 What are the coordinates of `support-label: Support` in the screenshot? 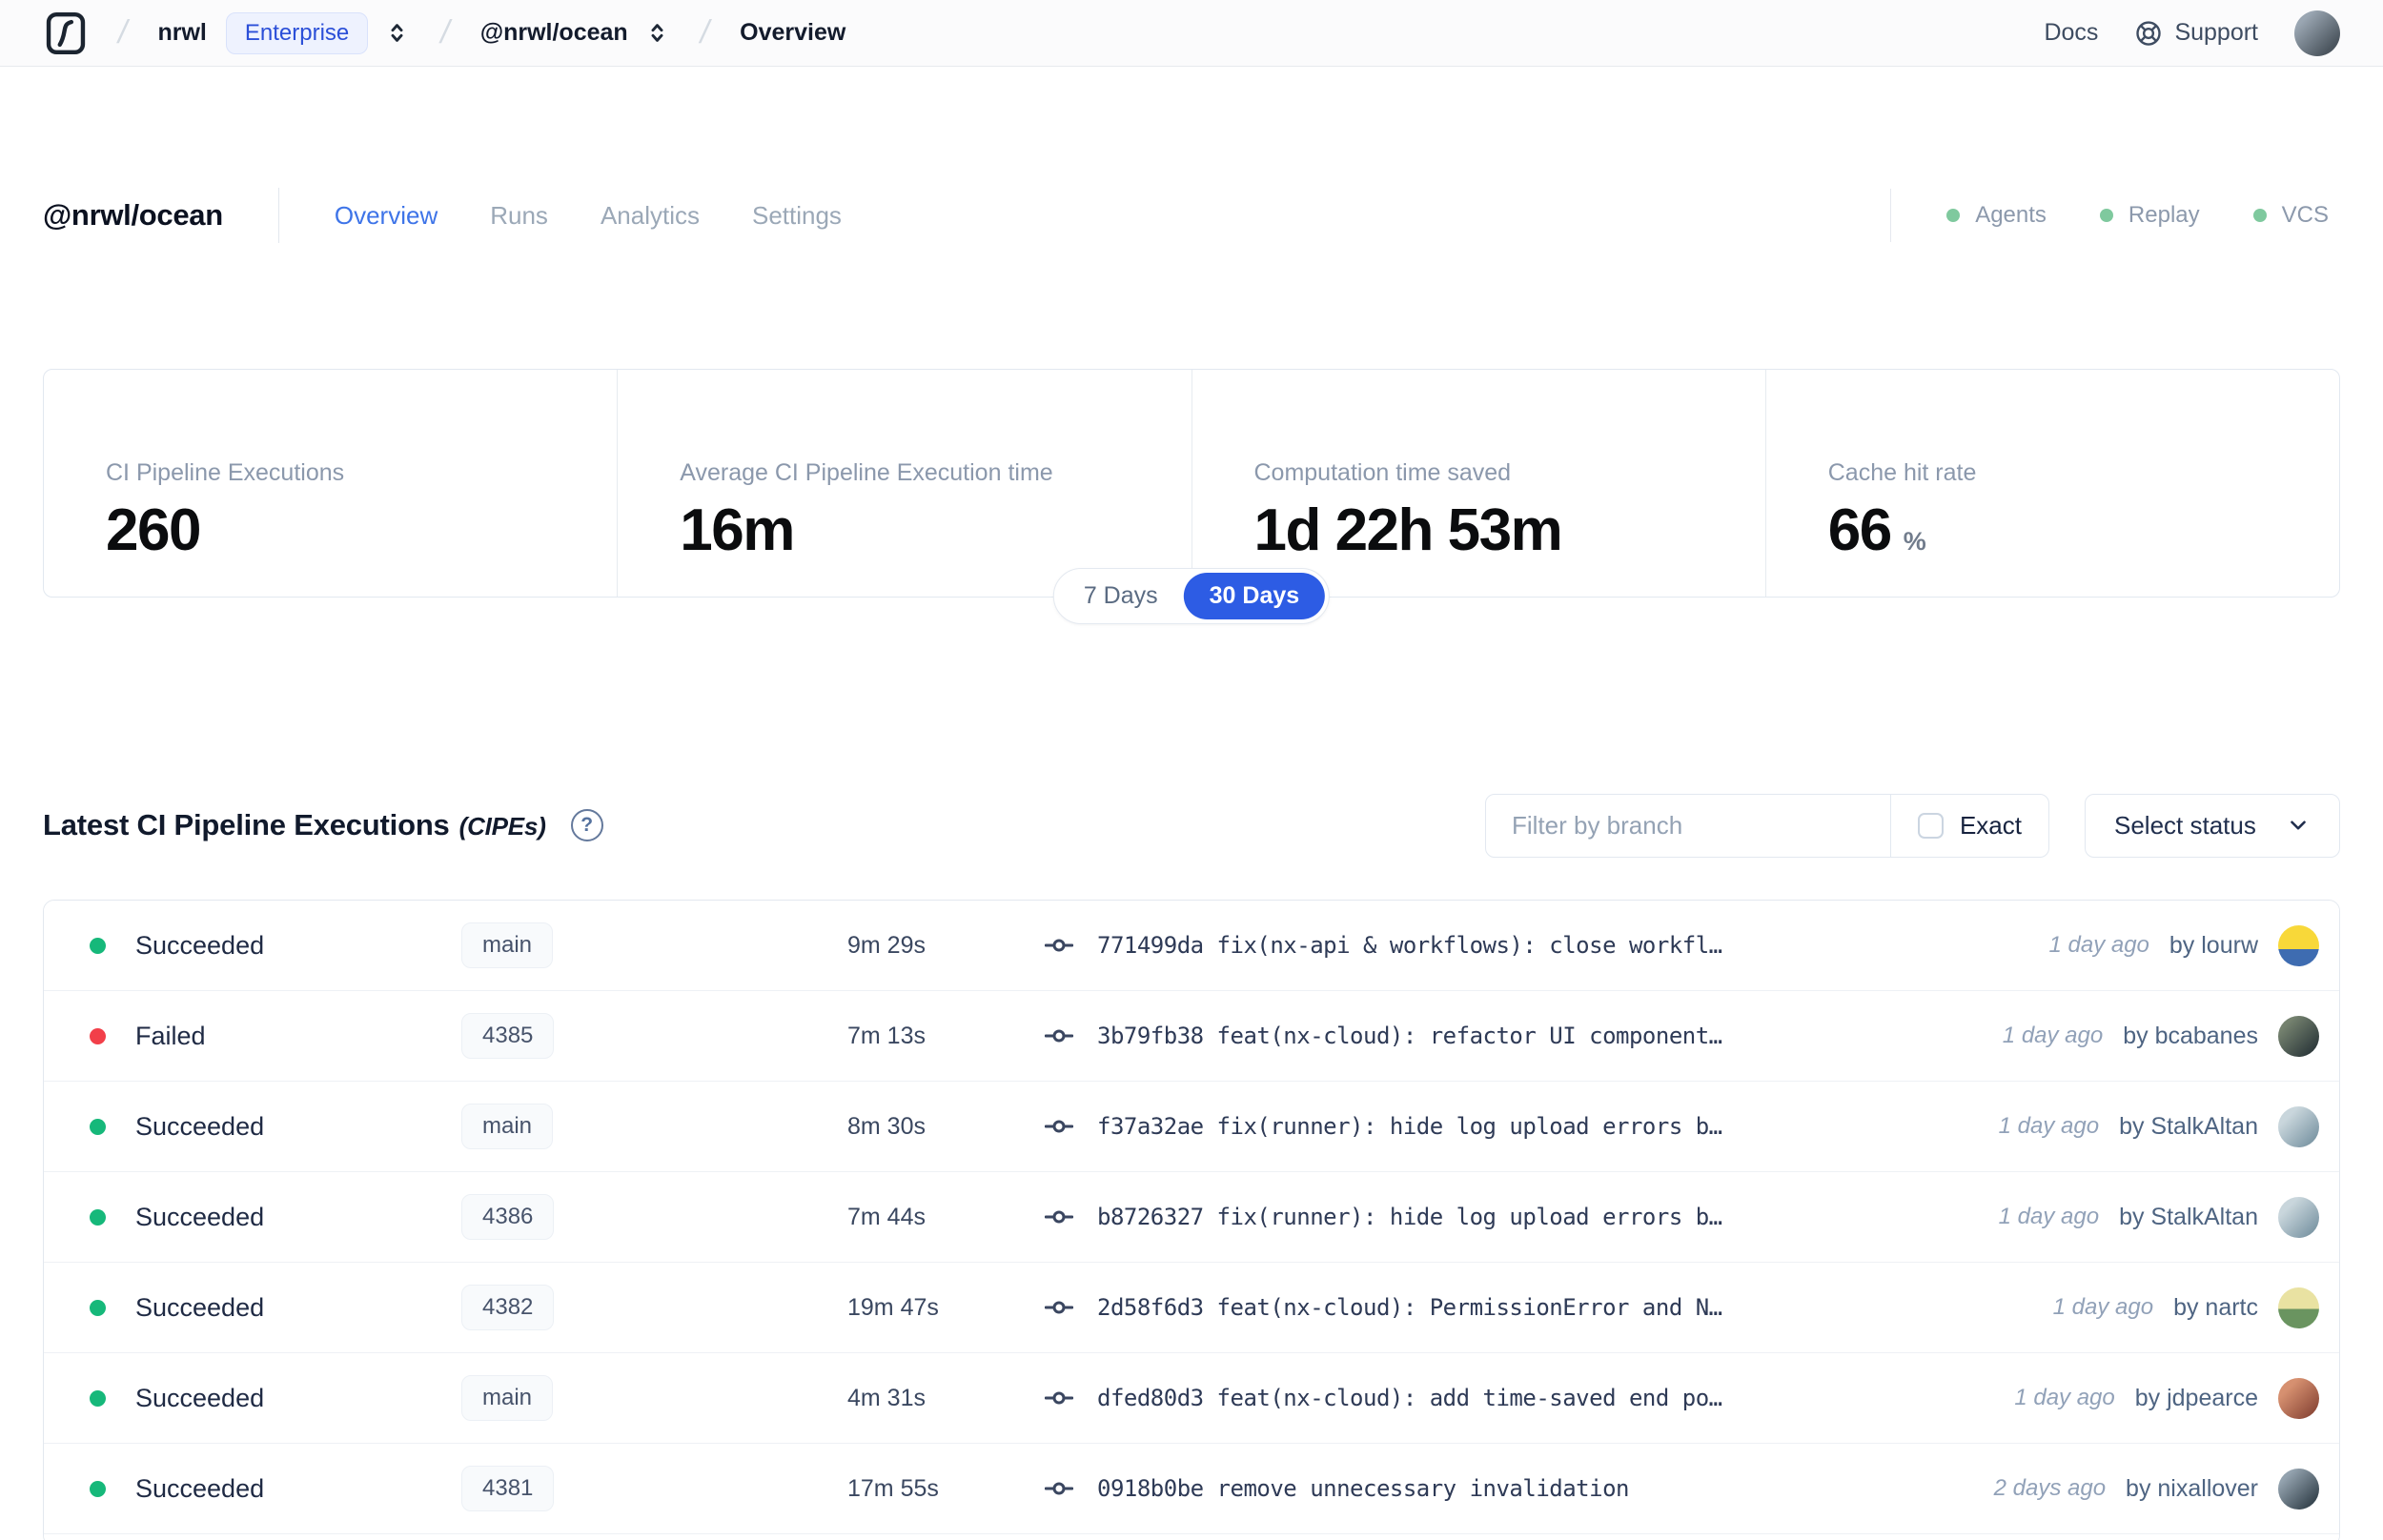 It's located at (2216, 32).